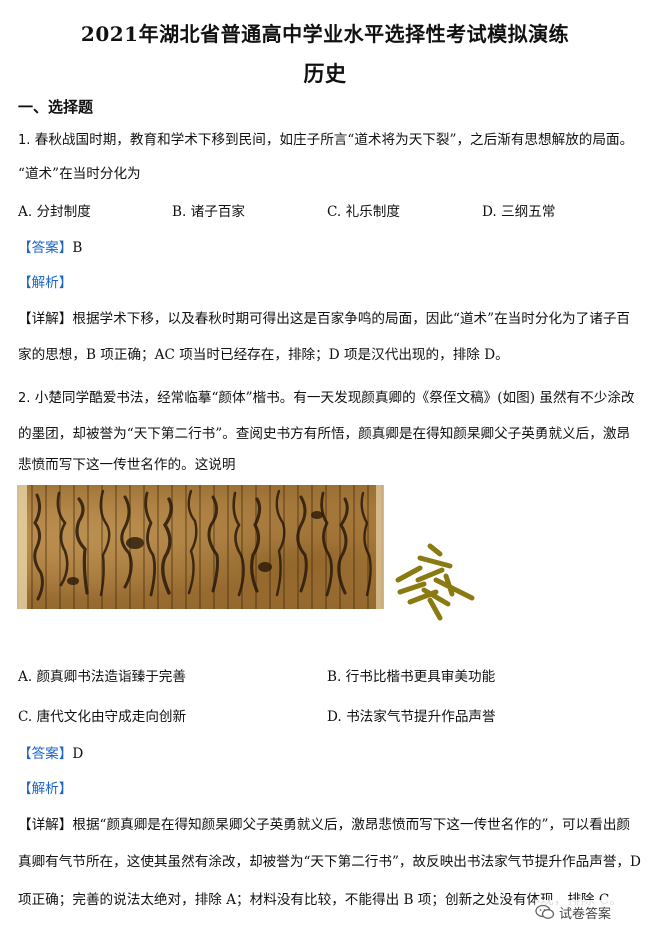 The image size is (650, 939). I want to click on detail-tag: 【详解】, so click(45, 319).